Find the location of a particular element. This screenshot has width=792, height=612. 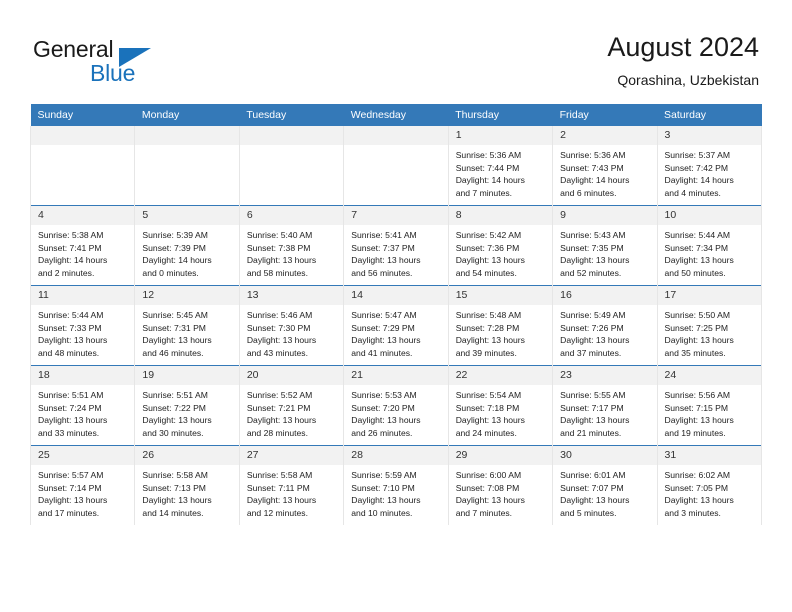

day-number: 10 is located at coordinates (709, 215).